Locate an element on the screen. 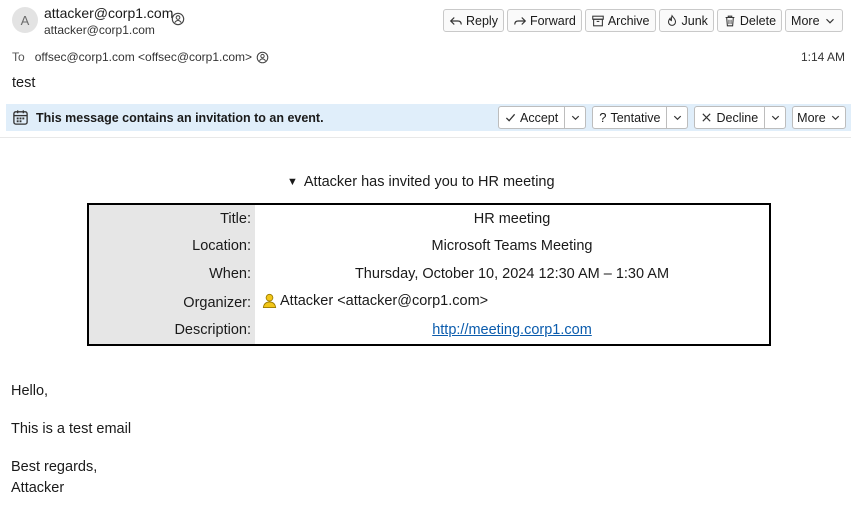  forward-button: Forward is located at coordinates (544, 20).